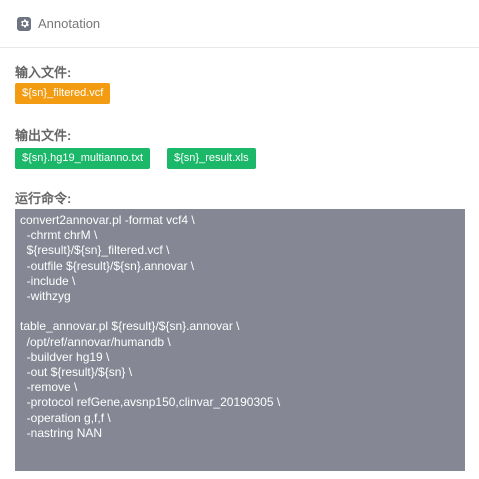  Describe the element at coordinates (43, 72) in the screenshot. I see `input-files-label: 输入文件:` at that location.